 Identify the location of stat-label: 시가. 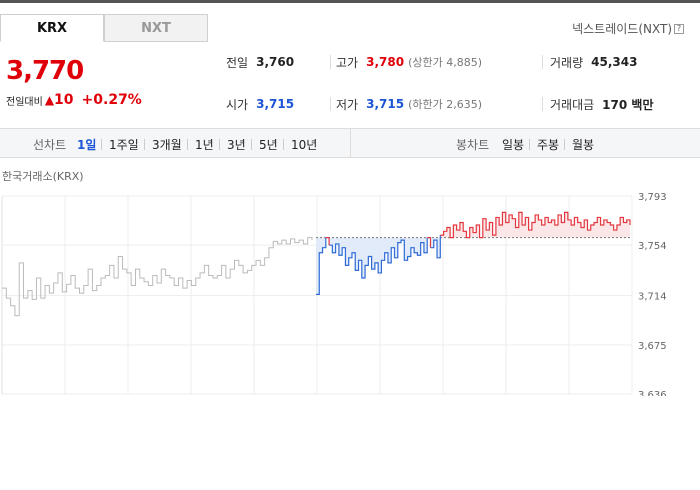
(237, 104).